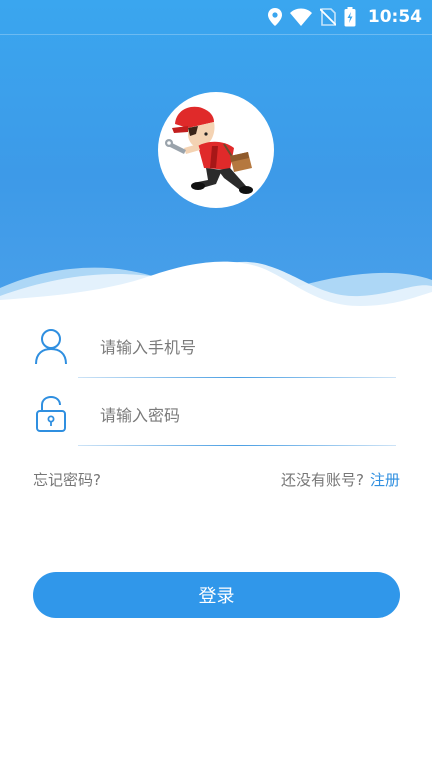 This screenshot has width=432, height=768. Describe the element at coordinates (216, 595) in the screenshot. I see `login-button: 登录` at that location.